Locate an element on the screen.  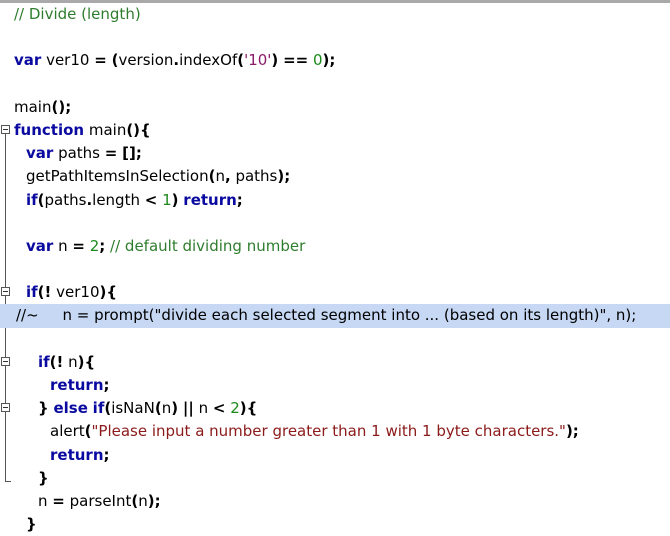
code-token: isNaN is located at coordinates (133, 408).